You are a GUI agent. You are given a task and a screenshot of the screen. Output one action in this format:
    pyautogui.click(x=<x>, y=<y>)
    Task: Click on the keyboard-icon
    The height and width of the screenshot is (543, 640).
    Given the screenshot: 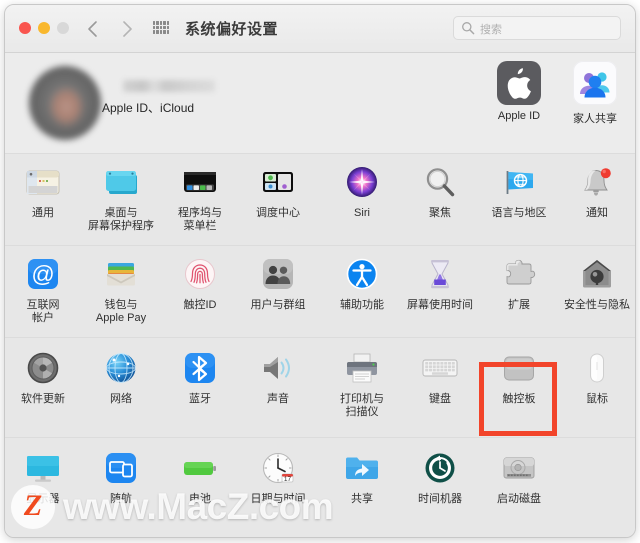 What is the action you would take?
    pyautogui.click(x=440, y=368)
    